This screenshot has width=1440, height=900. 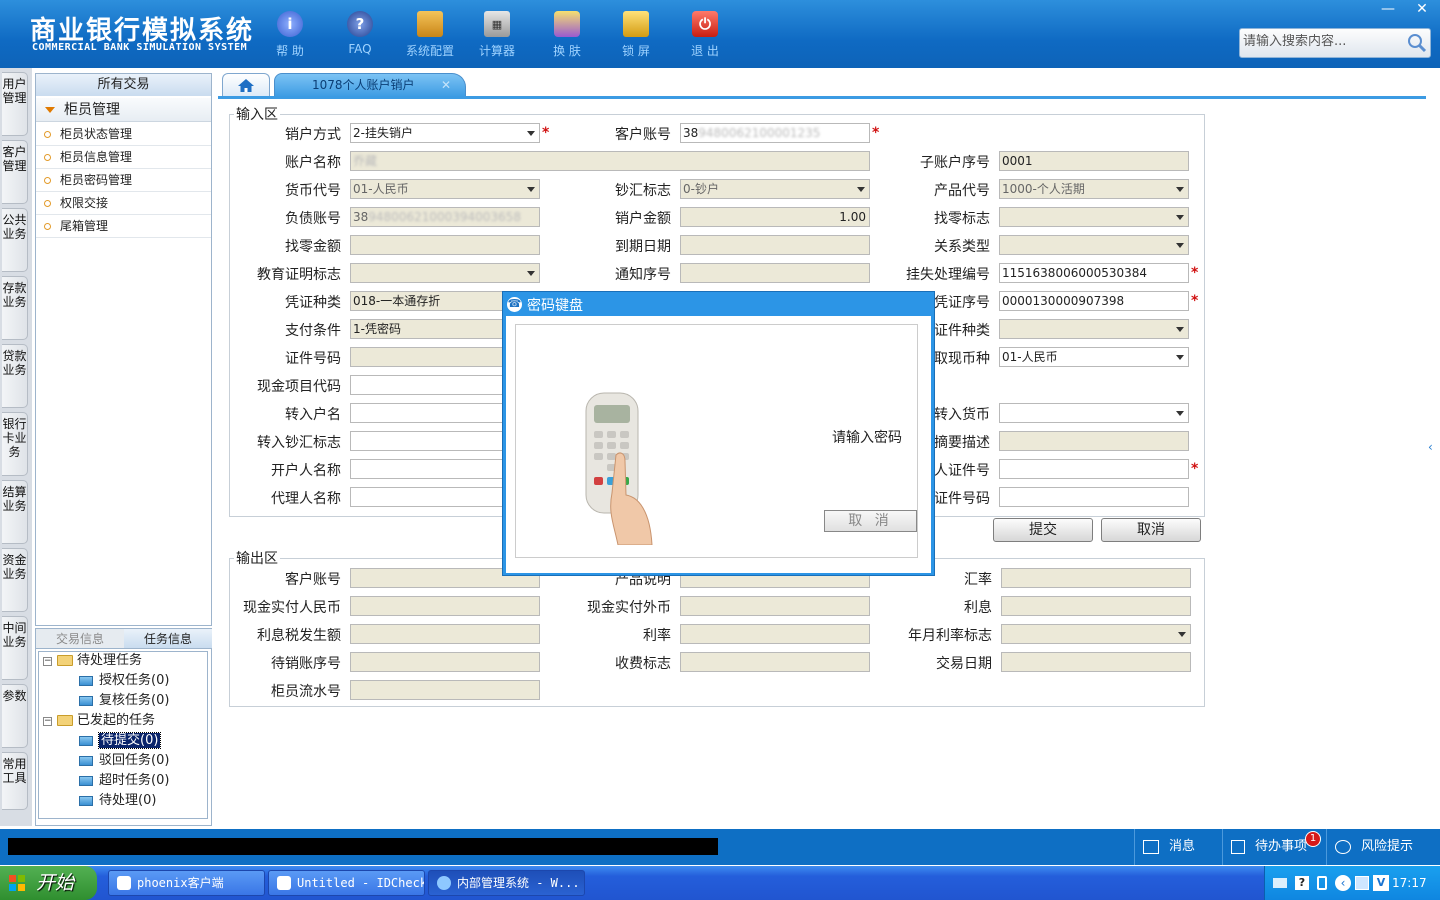 I want to click on tree-node-to-submit: 待提交(0), so click(x=120, y=741).